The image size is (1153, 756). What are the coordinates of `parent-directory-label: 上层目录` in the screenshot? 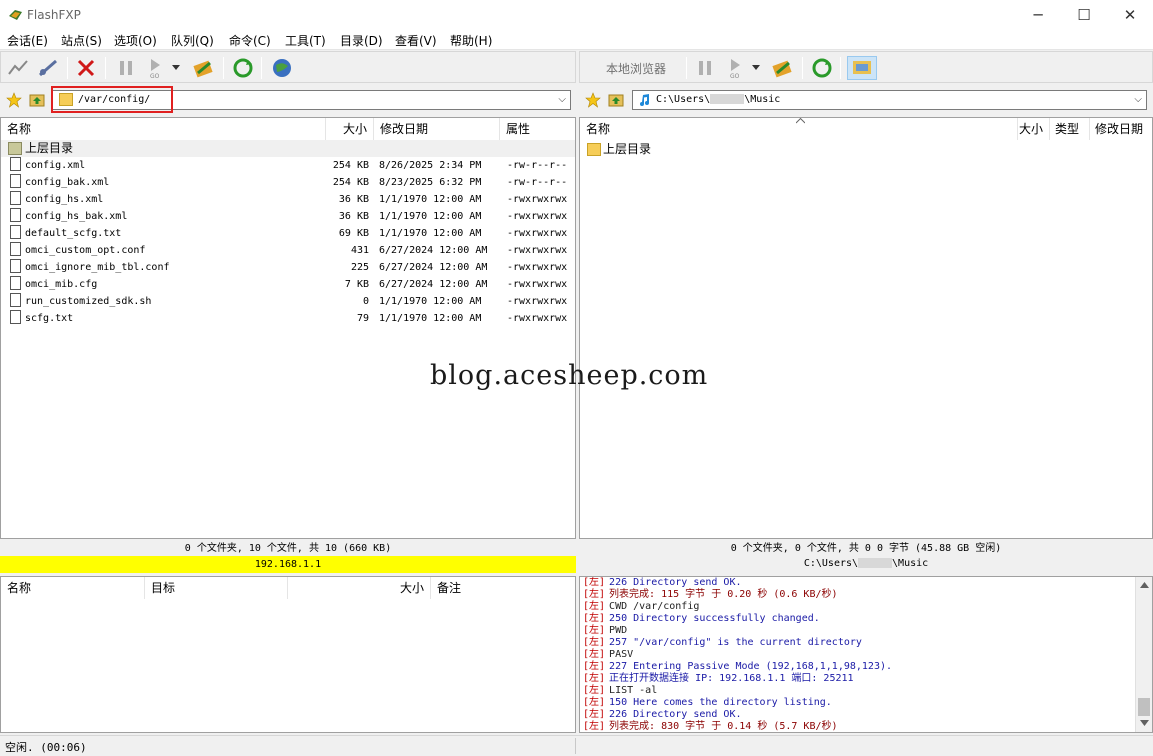 It's located at (627, 149).